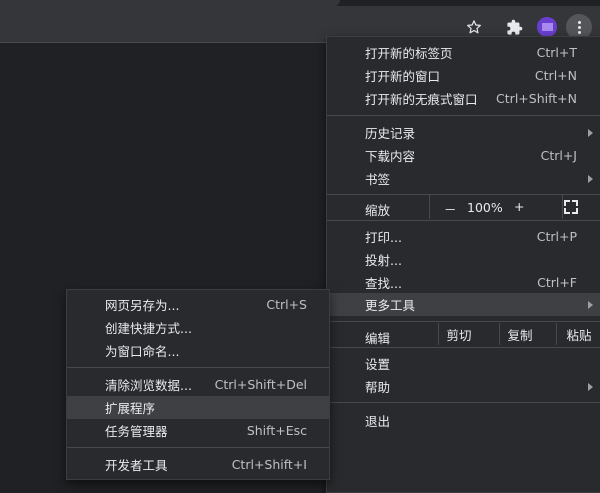 The height and width of the screenshot is (493, 600). Describe the element at coordinates (463, 155) in the screenshot. I see `menu-item-downloads: 下载内容 Ctrl+J` at that location.